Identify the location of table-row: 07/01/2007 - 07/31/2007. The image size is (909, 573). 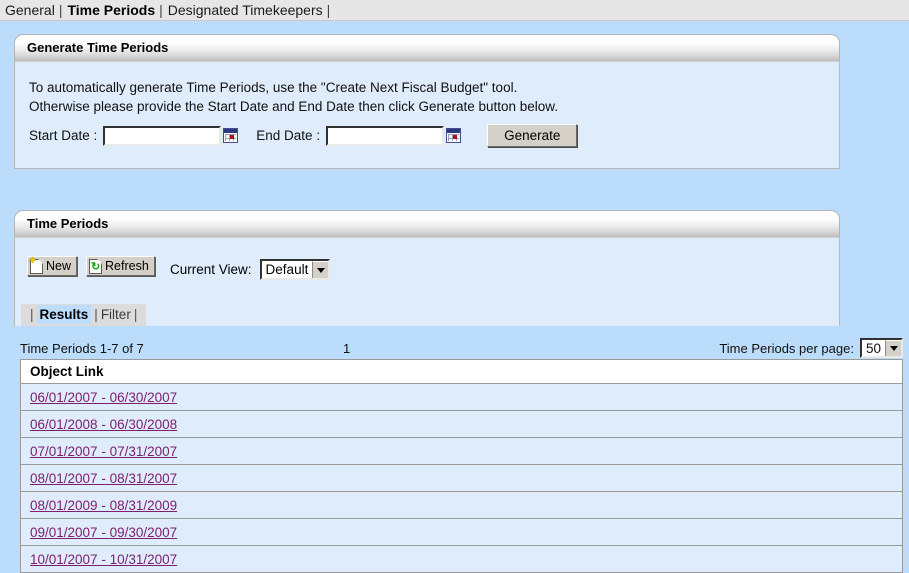
(461, 451).